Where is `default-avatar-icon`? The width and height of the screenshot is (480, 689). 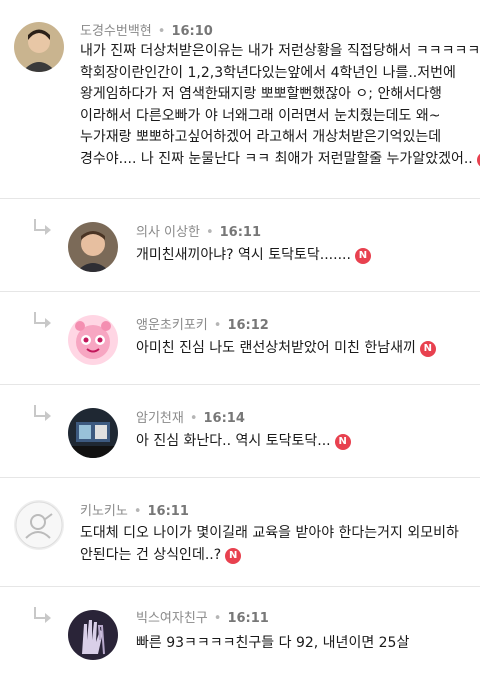 default-avatar-icon is located at coordinates (39, 525).